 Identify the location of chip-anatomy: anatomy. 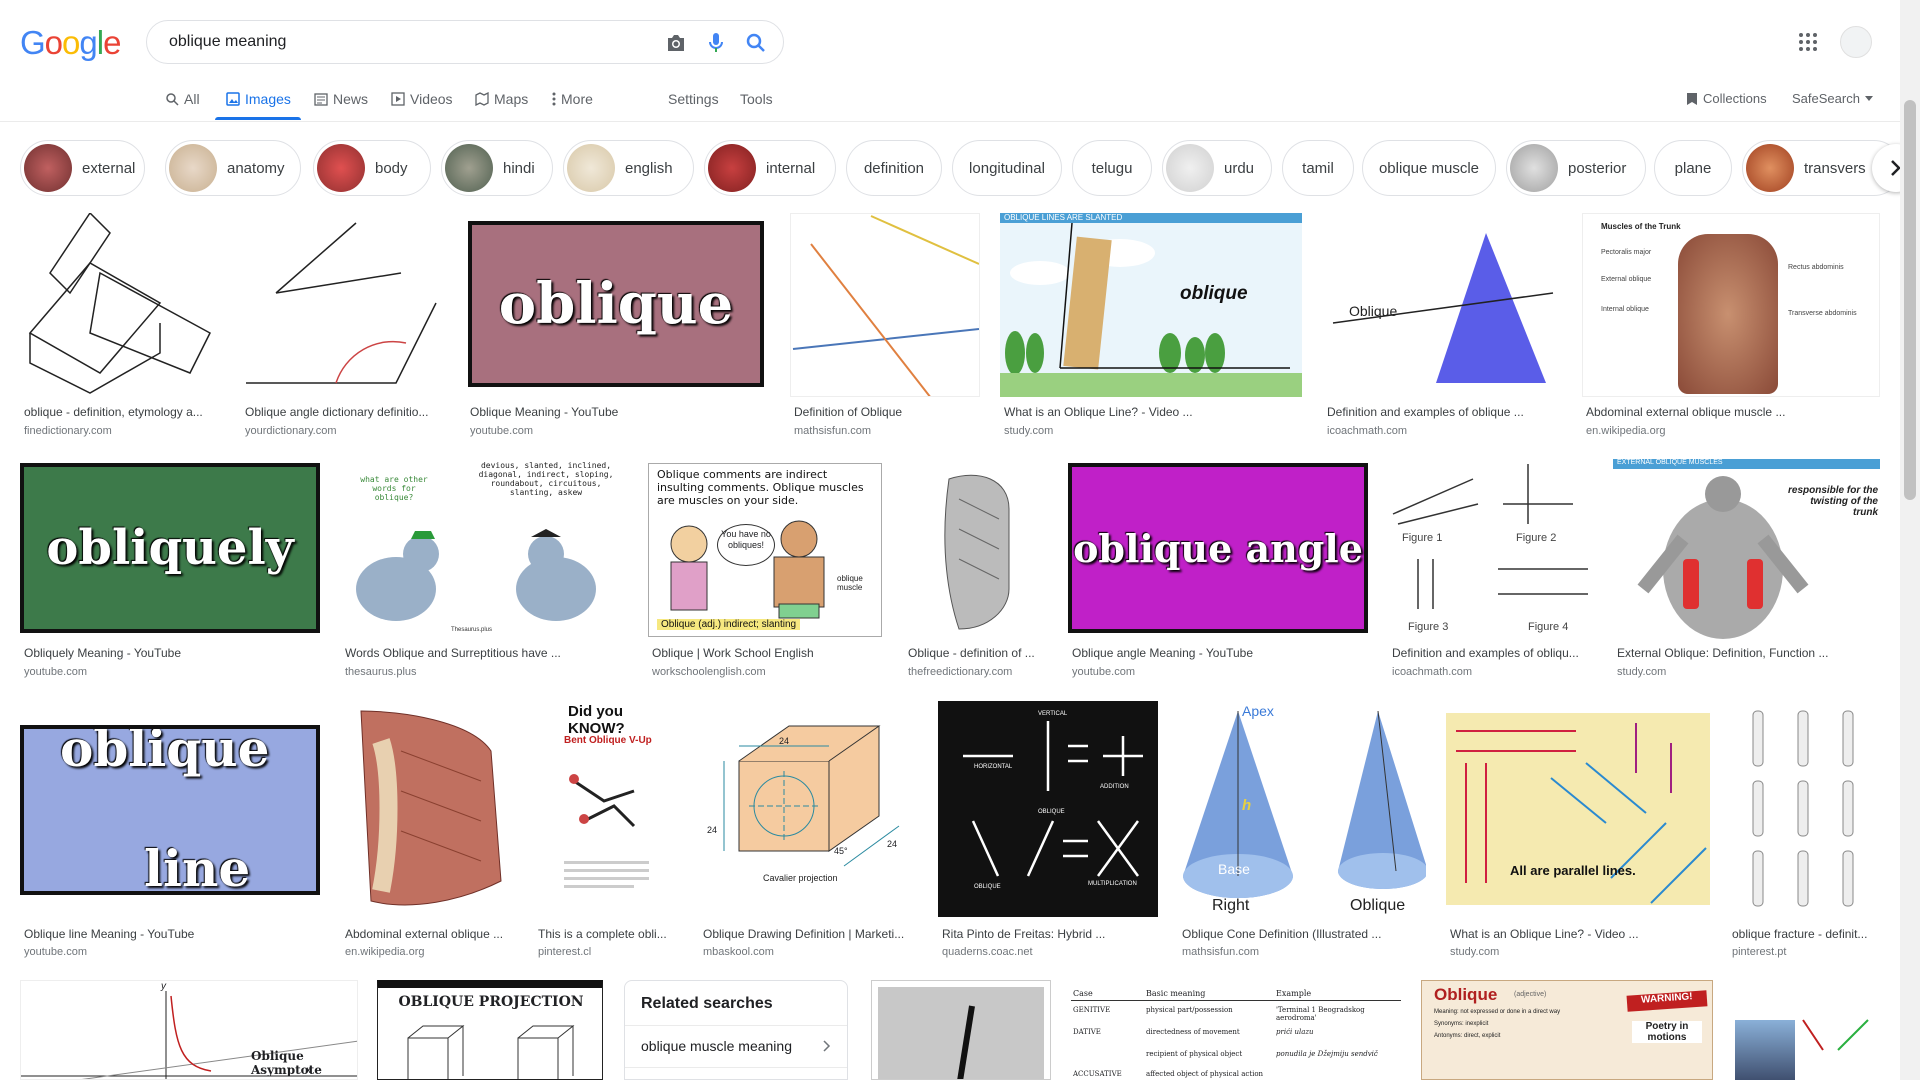
(233, 168).